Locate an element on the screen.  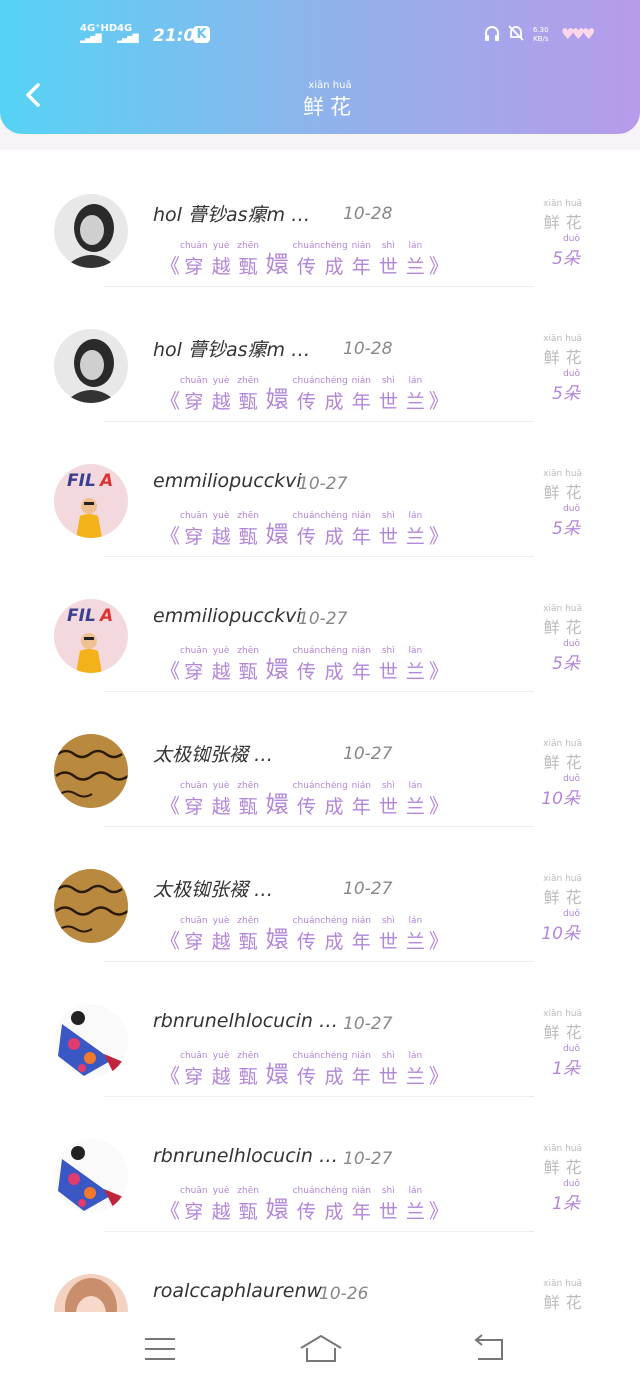
chevron-left-icon is located at coordinates (33, 95).